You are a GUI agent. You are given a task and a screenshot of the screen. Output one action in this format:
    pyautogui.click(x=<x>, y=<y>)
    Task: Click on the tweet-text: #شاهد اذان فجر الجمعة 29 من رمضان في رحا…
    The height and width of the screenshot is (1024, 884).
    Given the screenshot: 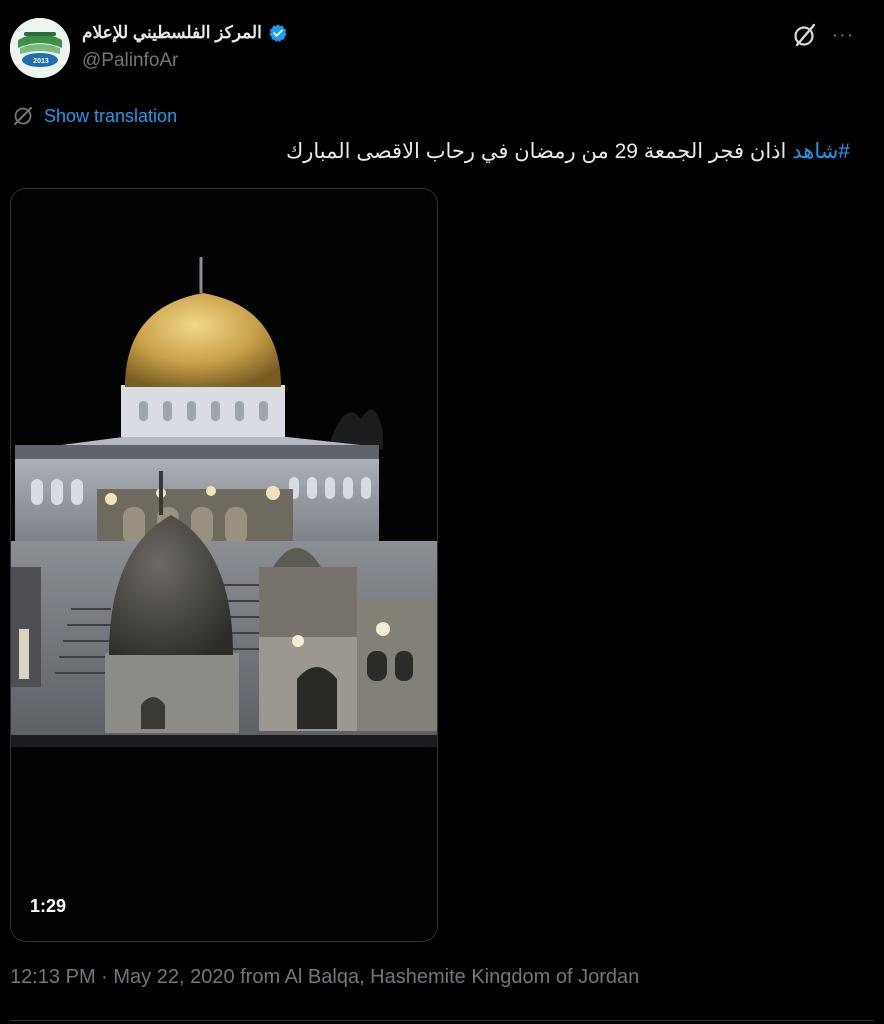 What is the action you would take?
    pyautogui.click(x=568, y=152)
    